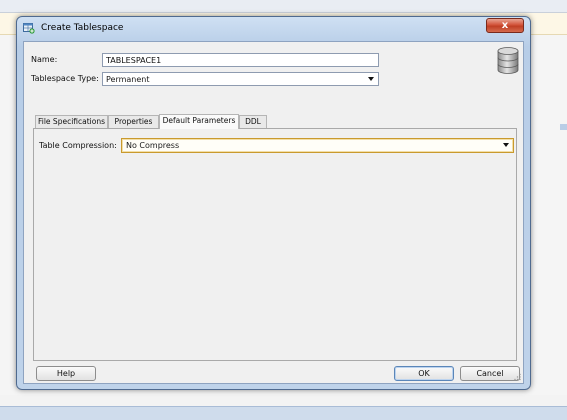 This screenshot has width=567, height=420. I want to click on background-toolbar, so click(283, 6).